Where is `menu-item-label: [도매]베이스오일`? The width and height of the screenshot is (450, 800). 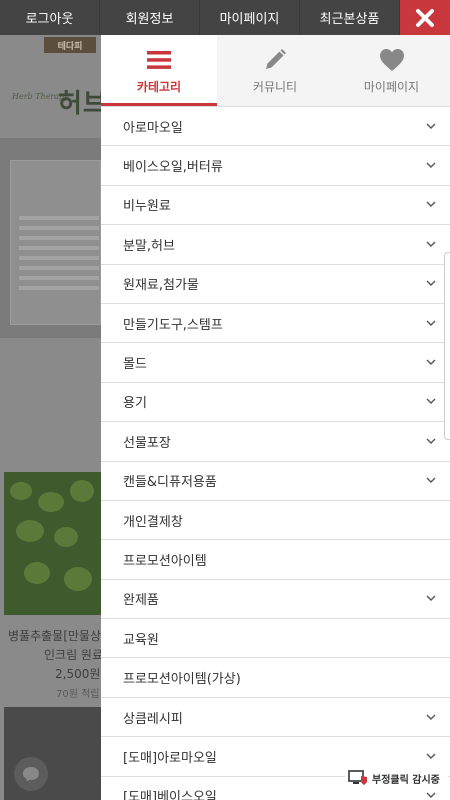
menu-item-label: [도매]베이스오일 is located at coordinates (170, 795).